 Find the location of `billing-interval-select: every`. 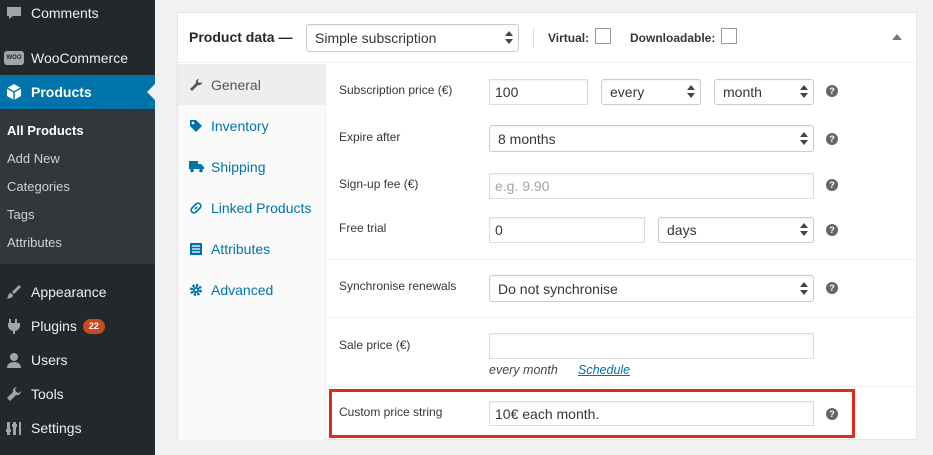

billing-interval-select: every is located at coordinates (651, 92).